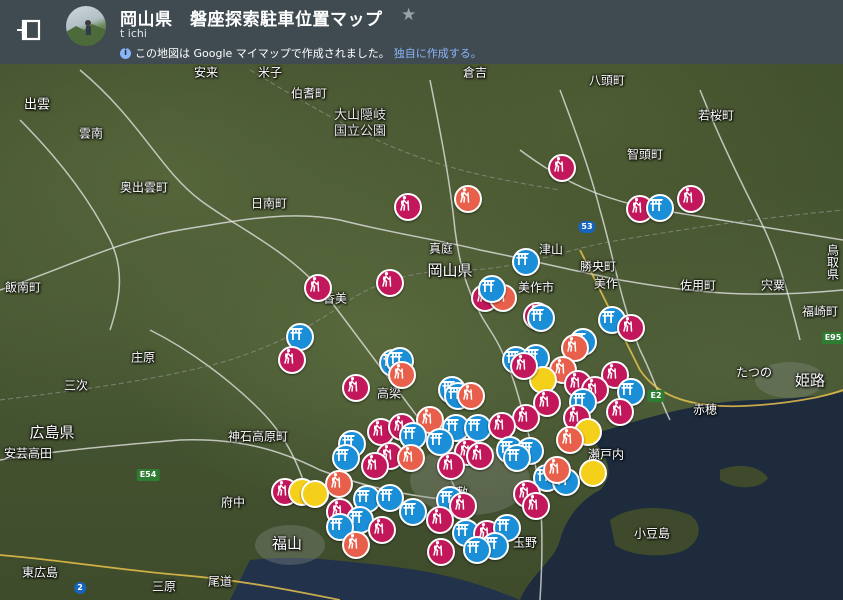 The image size is (843, 600). Describe the element at coordinates (705, 409) in the screenshot. I see `place-label: 赤穂` at that location.